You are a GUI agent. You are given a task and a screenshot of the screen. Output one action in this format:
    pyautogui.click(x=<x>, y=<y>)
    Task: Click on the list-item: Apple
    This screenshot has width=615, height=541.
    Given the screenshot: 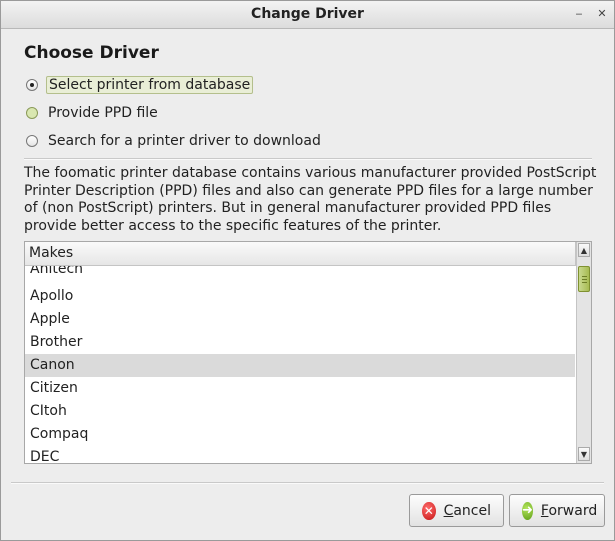 What is the action you would take?
    pyautogui.click(x=300, y=319)
    